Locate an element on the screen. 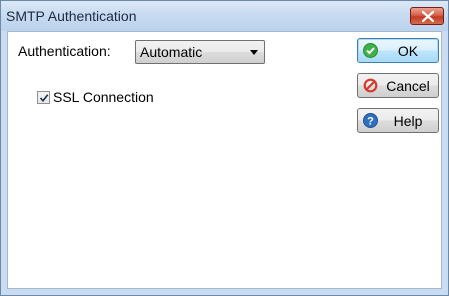  ok-button-label: OK is located at coordinates (408, 51).